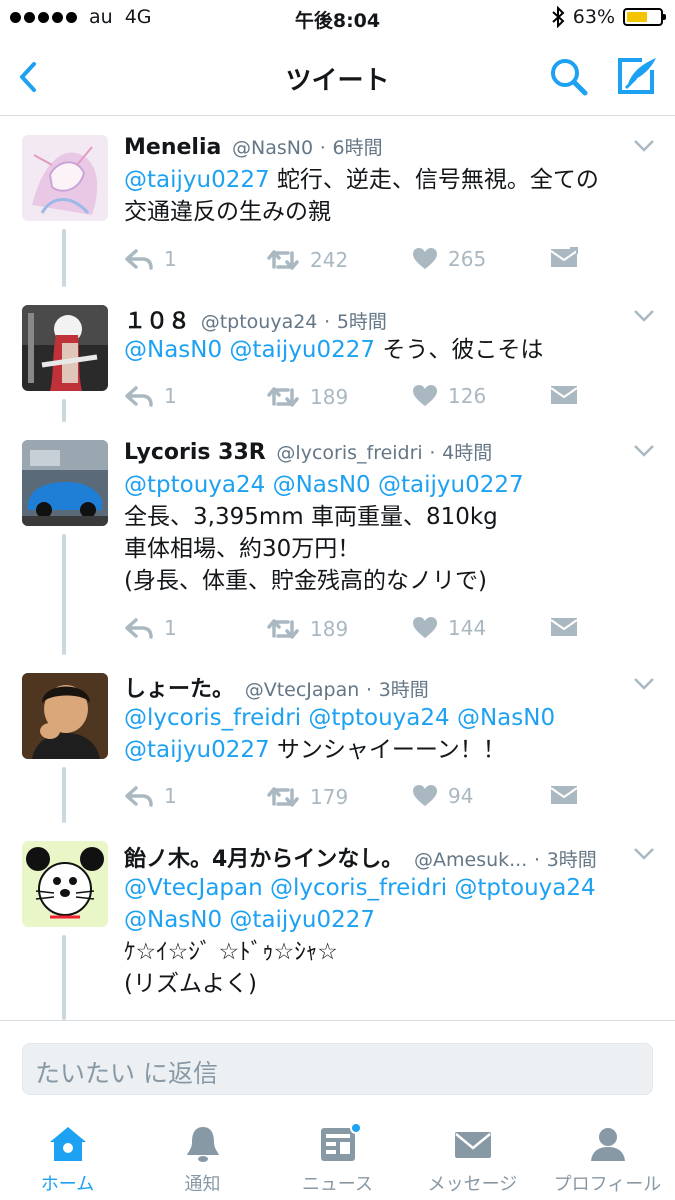  I want to click on battery-icon, so click(644, 17).